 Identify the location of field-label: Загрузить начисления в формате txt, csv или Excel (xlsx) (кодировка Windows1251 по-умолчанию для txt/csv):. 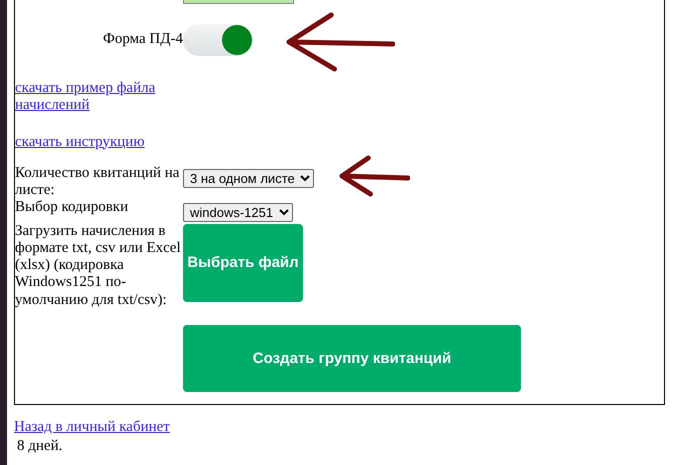
(98, 265).